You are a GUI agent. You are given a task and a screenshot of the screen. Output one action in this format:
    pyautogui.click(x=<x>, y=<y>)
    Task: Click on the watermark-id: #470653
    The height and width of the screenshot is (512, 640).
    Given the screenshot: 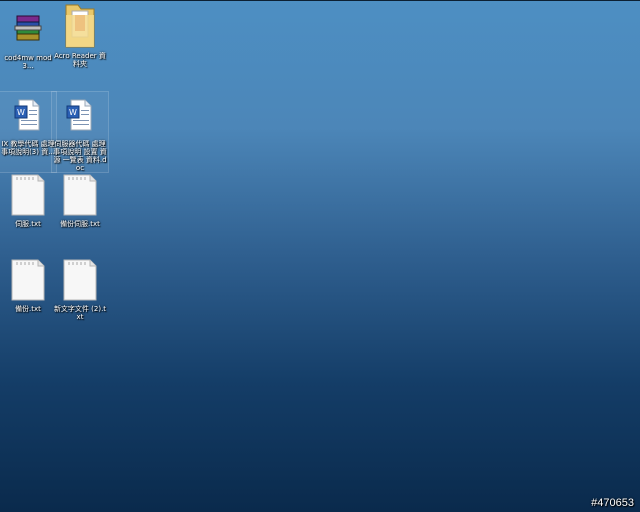 What is the action you would take?
    pyautogui.click(x=612, y=503)
    